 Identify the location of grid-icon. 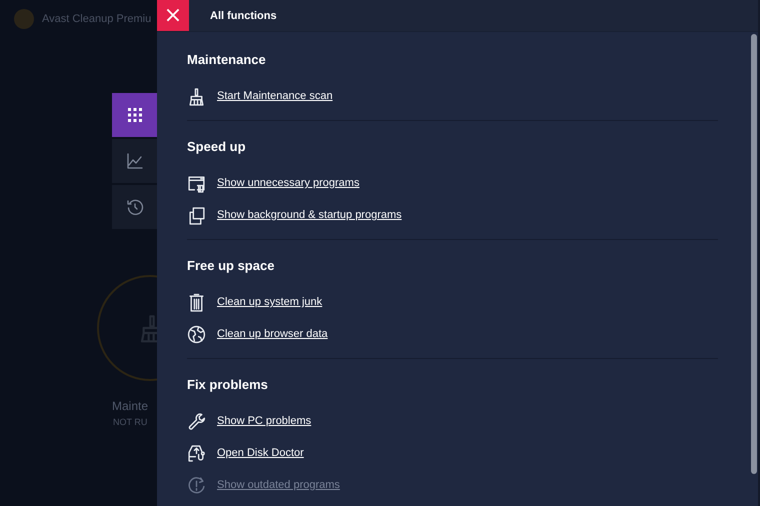
(135, 115).